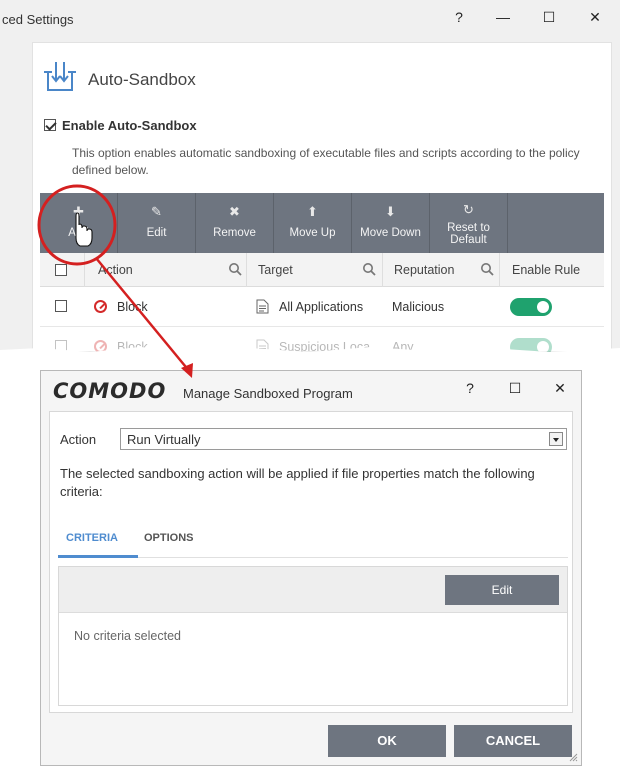 The image size is (620, 770). Describe the element at coordinates (157, 223) in the screenshot. I see `edit-button: ✎ Edit` at that location.